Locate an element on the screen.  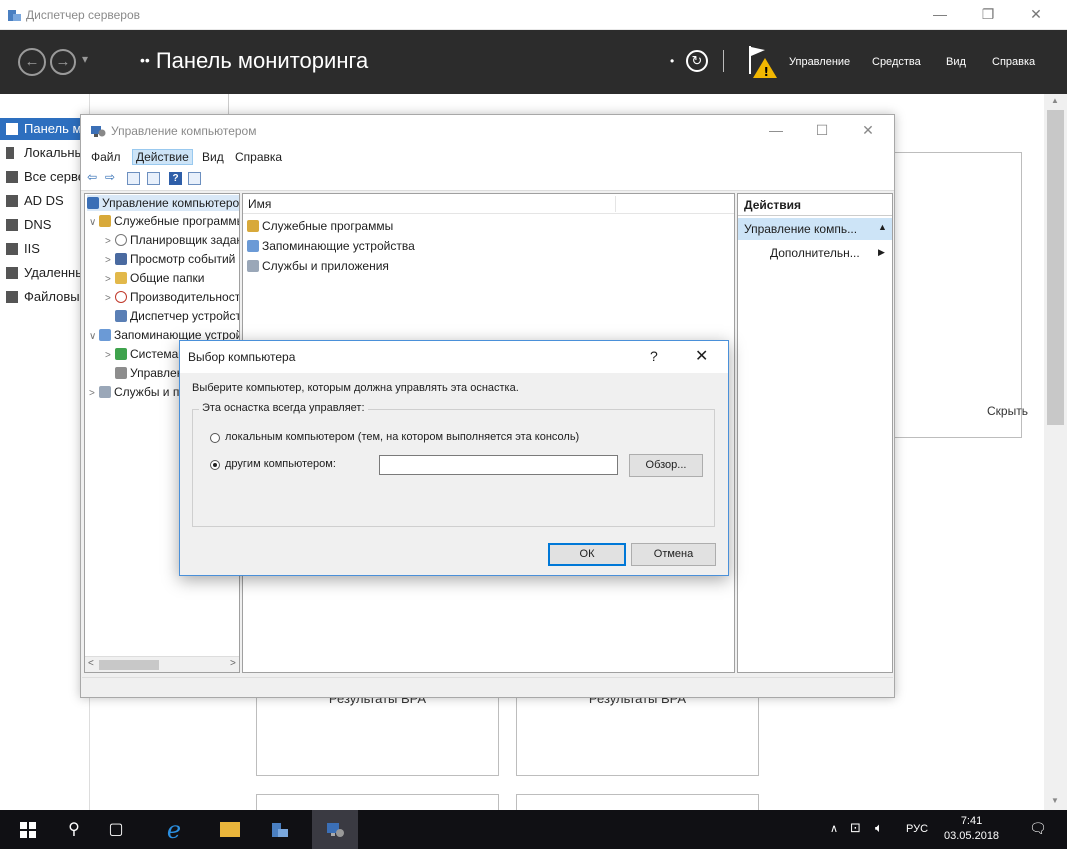
radio-other-computer is located at coordinates (215, 465).